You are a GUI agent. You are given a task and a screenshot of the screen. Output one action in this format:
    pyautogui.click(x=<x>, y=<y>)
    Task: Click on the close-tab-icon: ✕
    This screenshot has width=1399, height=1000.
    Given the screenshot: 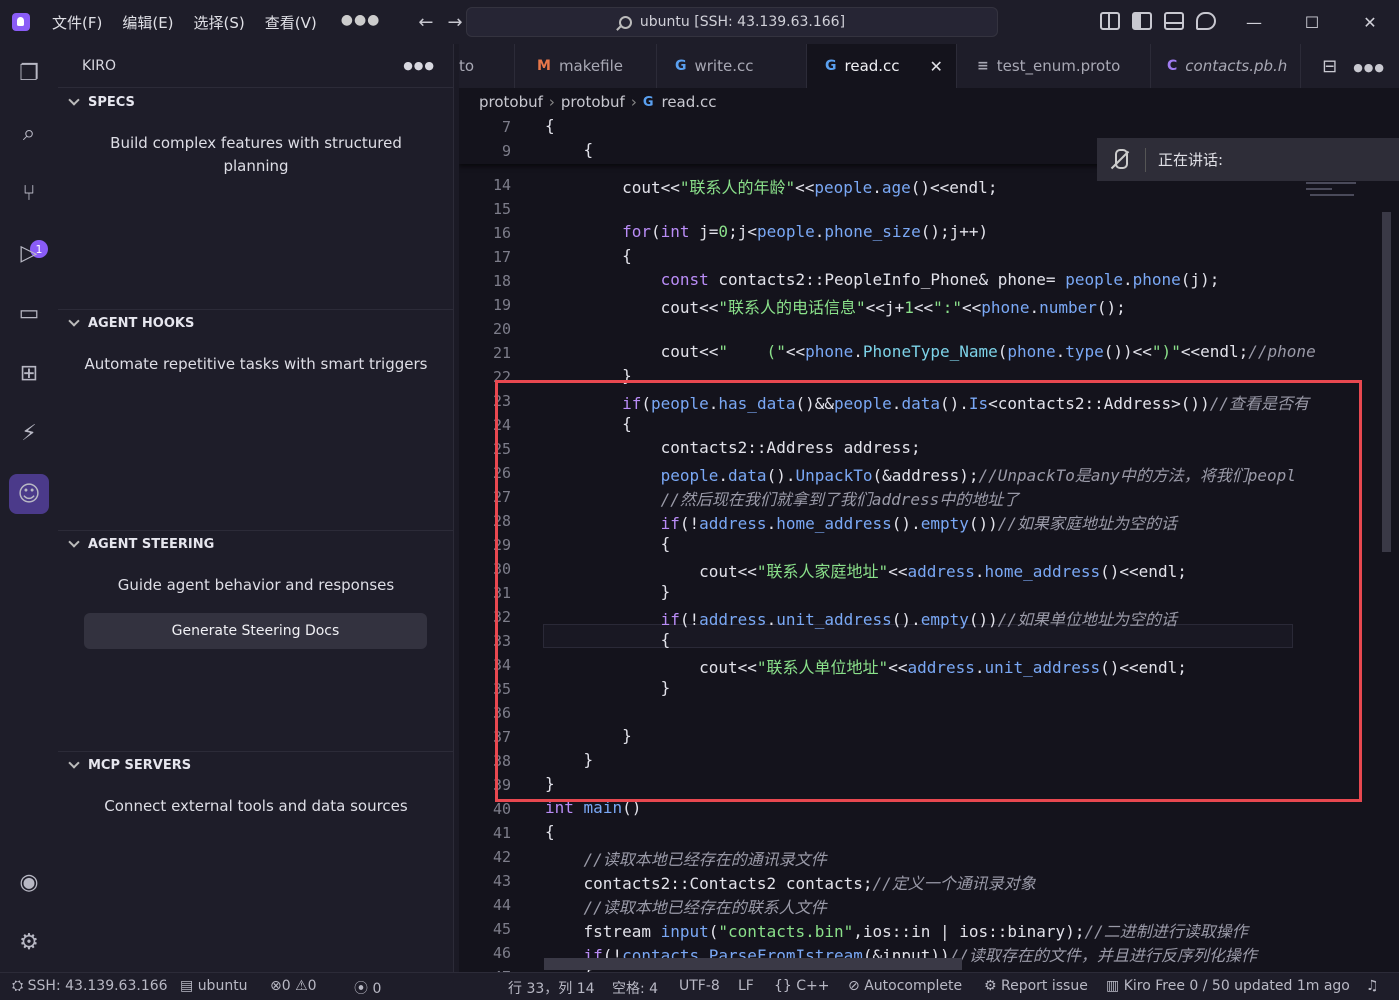 What is the action you would take?
    pyautogui.click(x=936, y=66)
    